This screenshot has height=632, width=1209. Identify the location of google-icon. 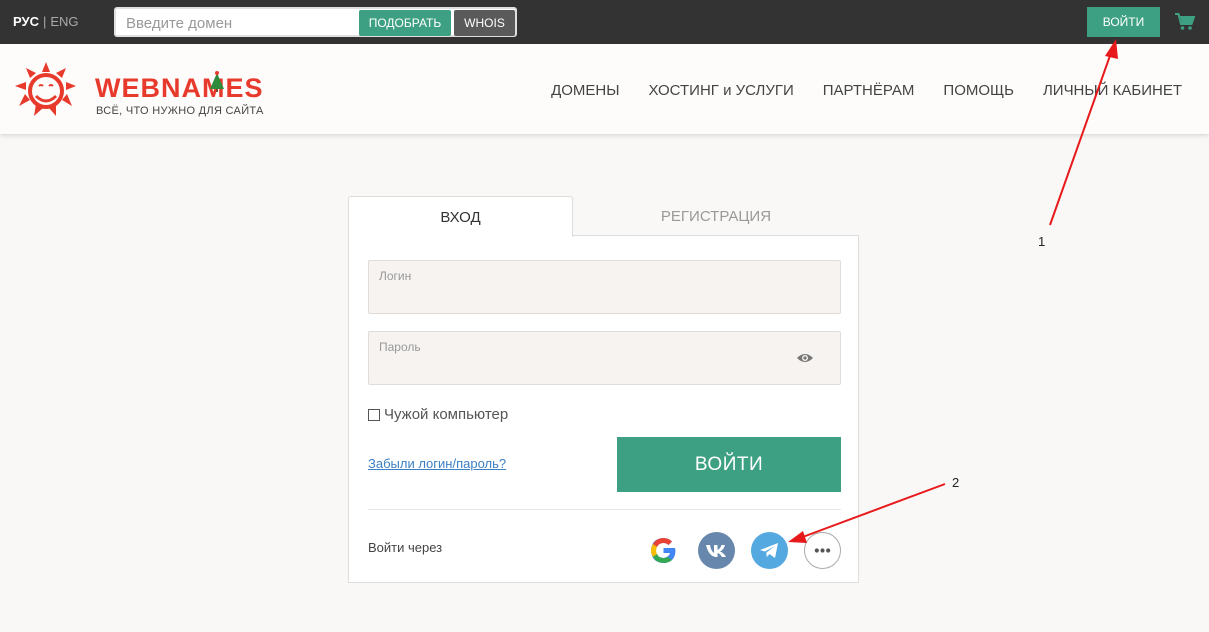
(663, 550).